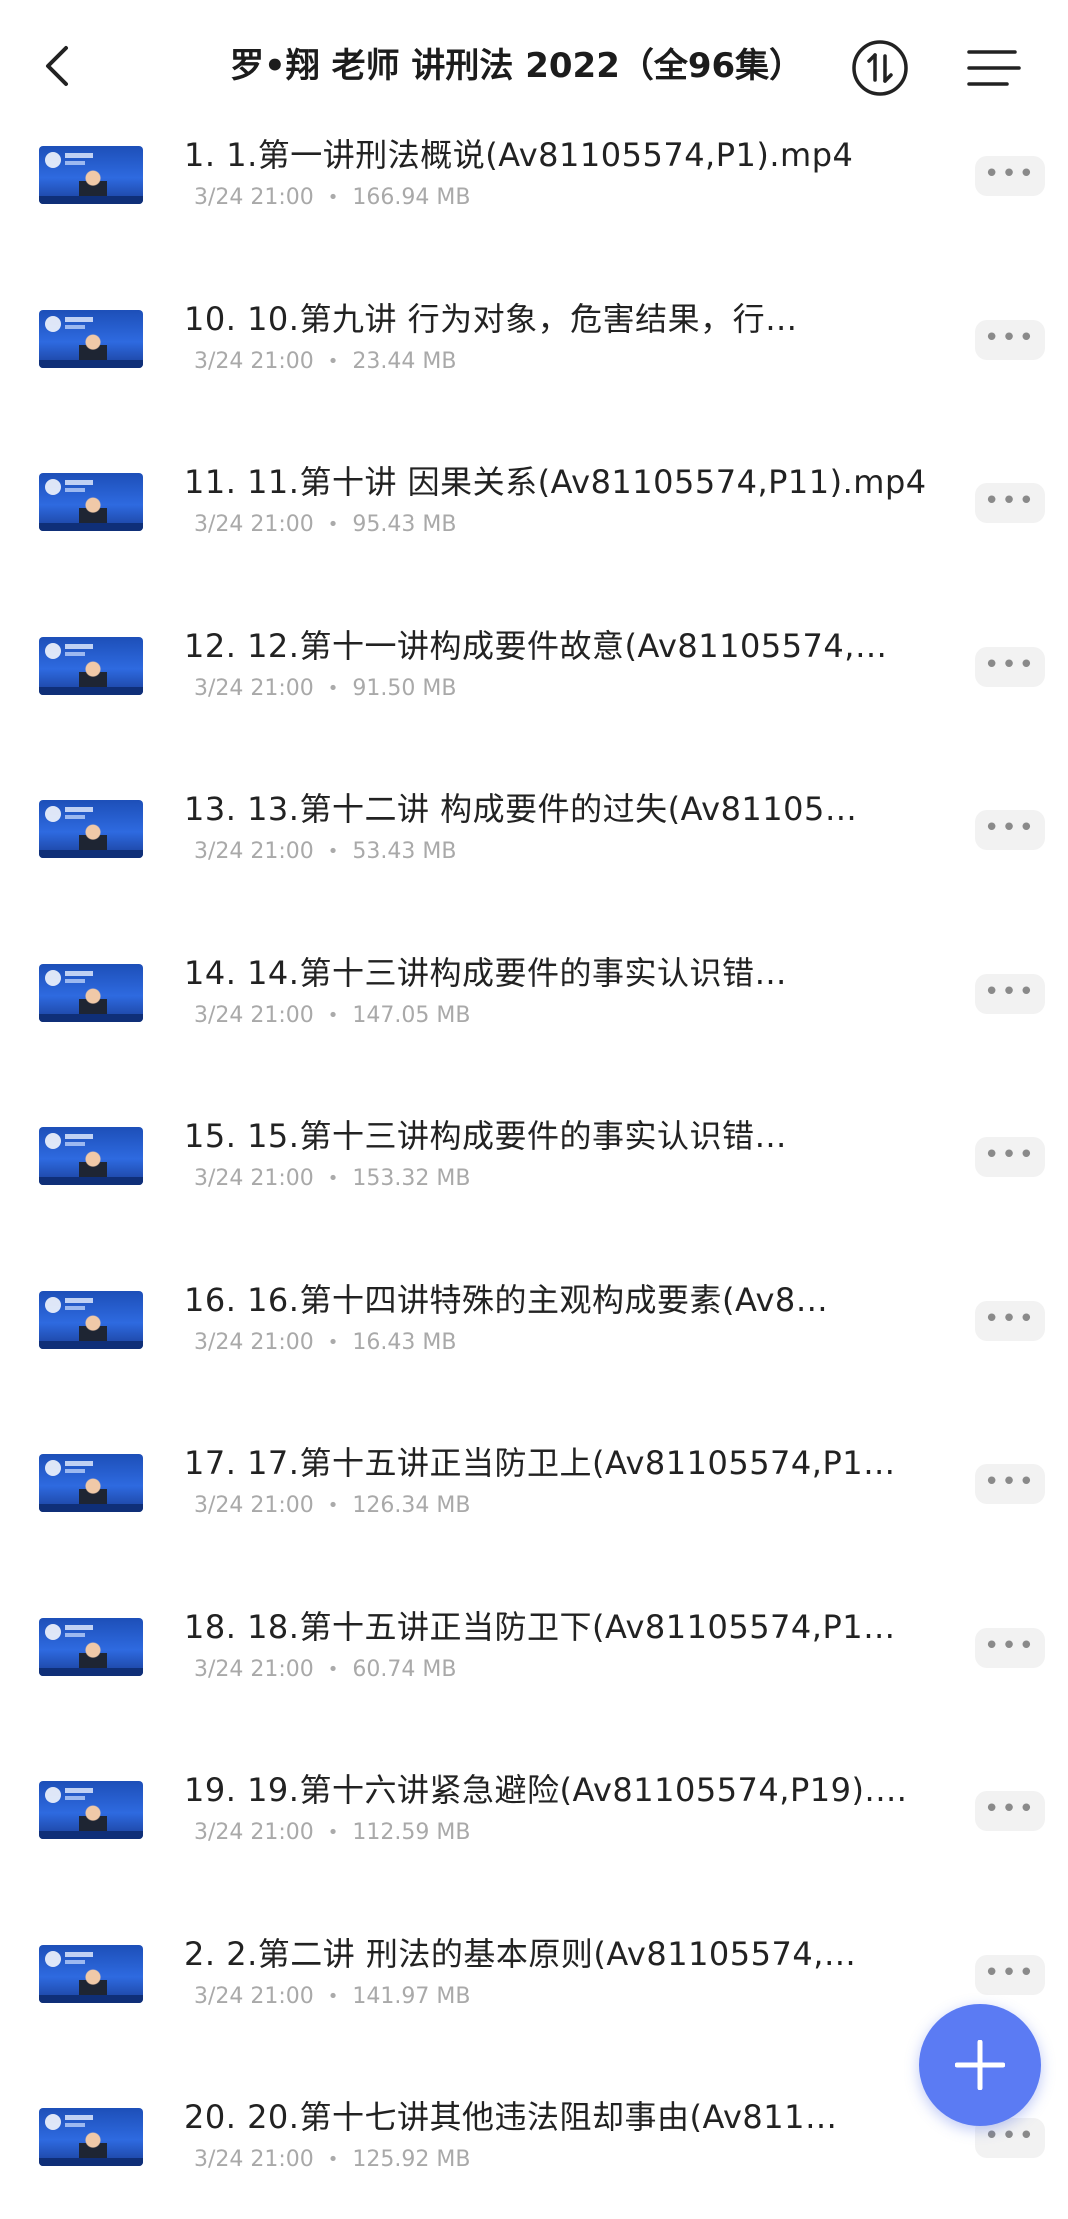  Describe the element at coordinates (404, 361) in the screenshot. I see `file-size: 23.44 MB` at that location.